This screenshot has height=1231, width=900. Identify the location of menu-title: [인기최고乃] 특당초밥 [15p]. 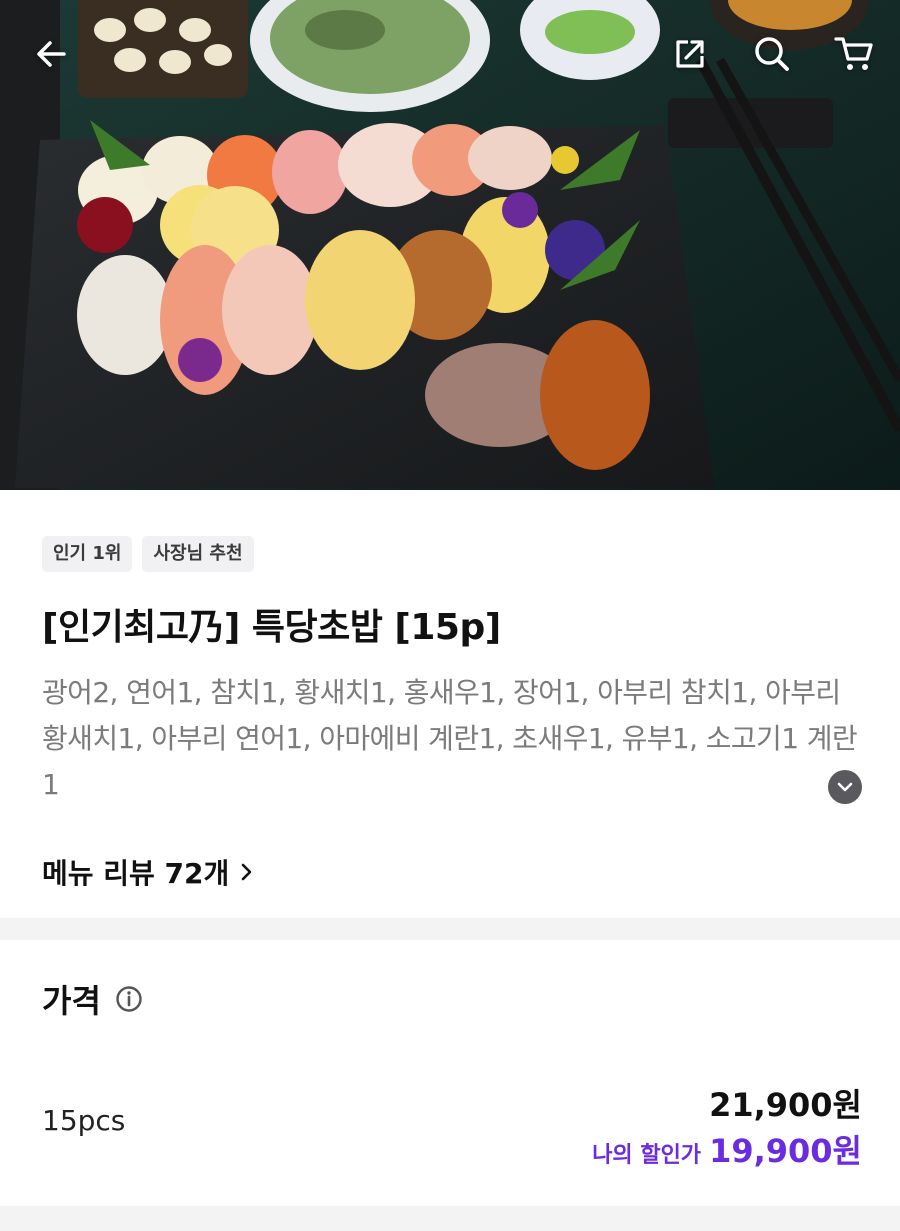
(271, 627).